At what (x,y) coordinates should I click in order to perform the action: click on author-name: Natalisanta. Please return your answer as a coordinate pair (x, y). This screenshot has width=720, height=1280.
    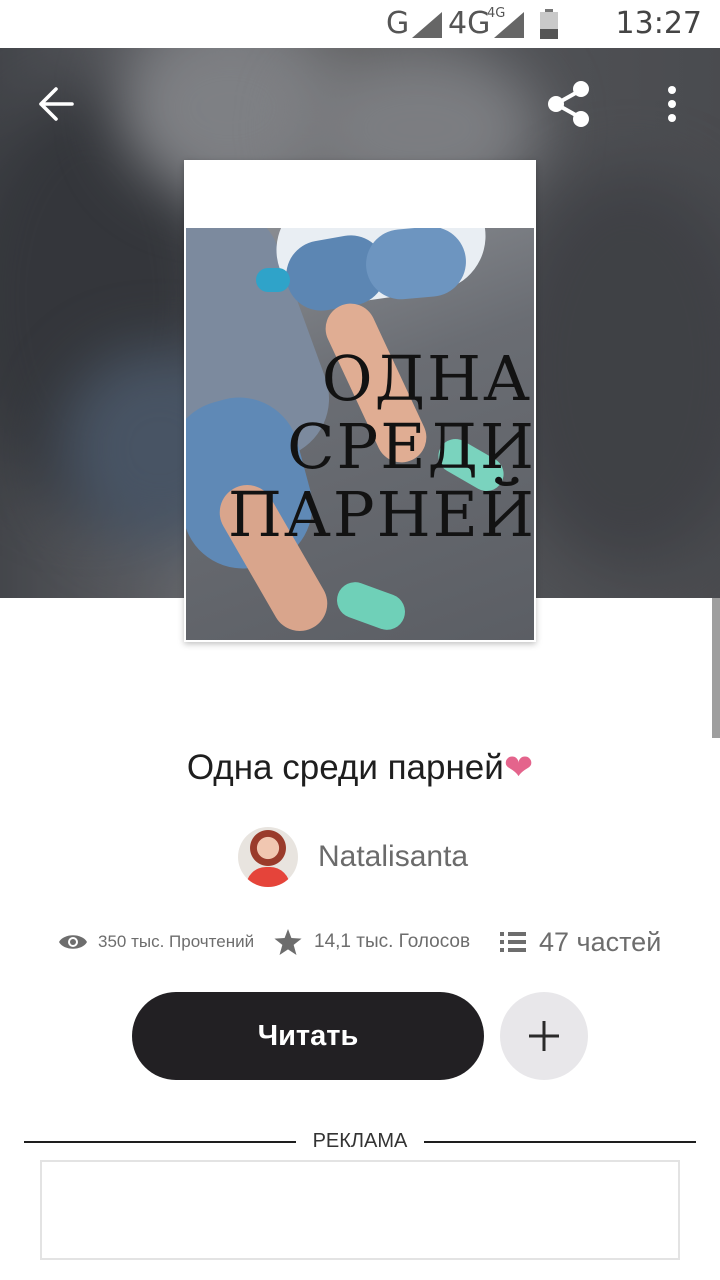
    Looking at the image, I should click on (393, 857).